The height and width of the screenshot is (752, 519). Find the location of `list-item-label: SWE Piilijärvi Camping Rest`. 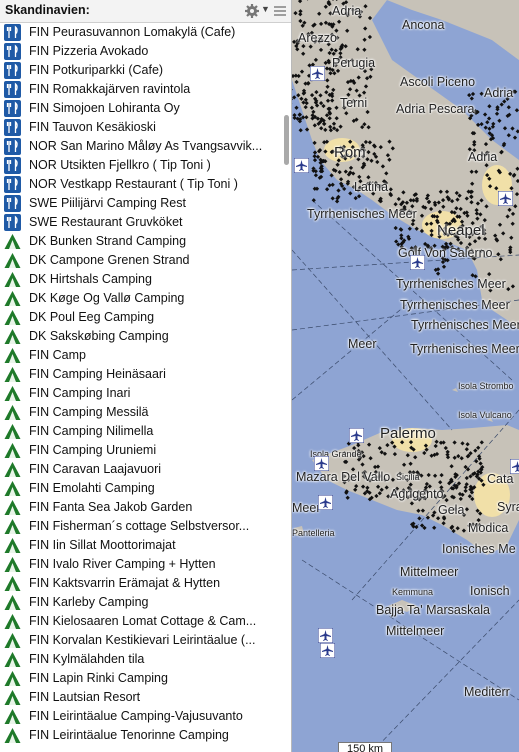

list-item-label: SWE Piilijärvi Camping Rest is located at coordinates (107, 203).